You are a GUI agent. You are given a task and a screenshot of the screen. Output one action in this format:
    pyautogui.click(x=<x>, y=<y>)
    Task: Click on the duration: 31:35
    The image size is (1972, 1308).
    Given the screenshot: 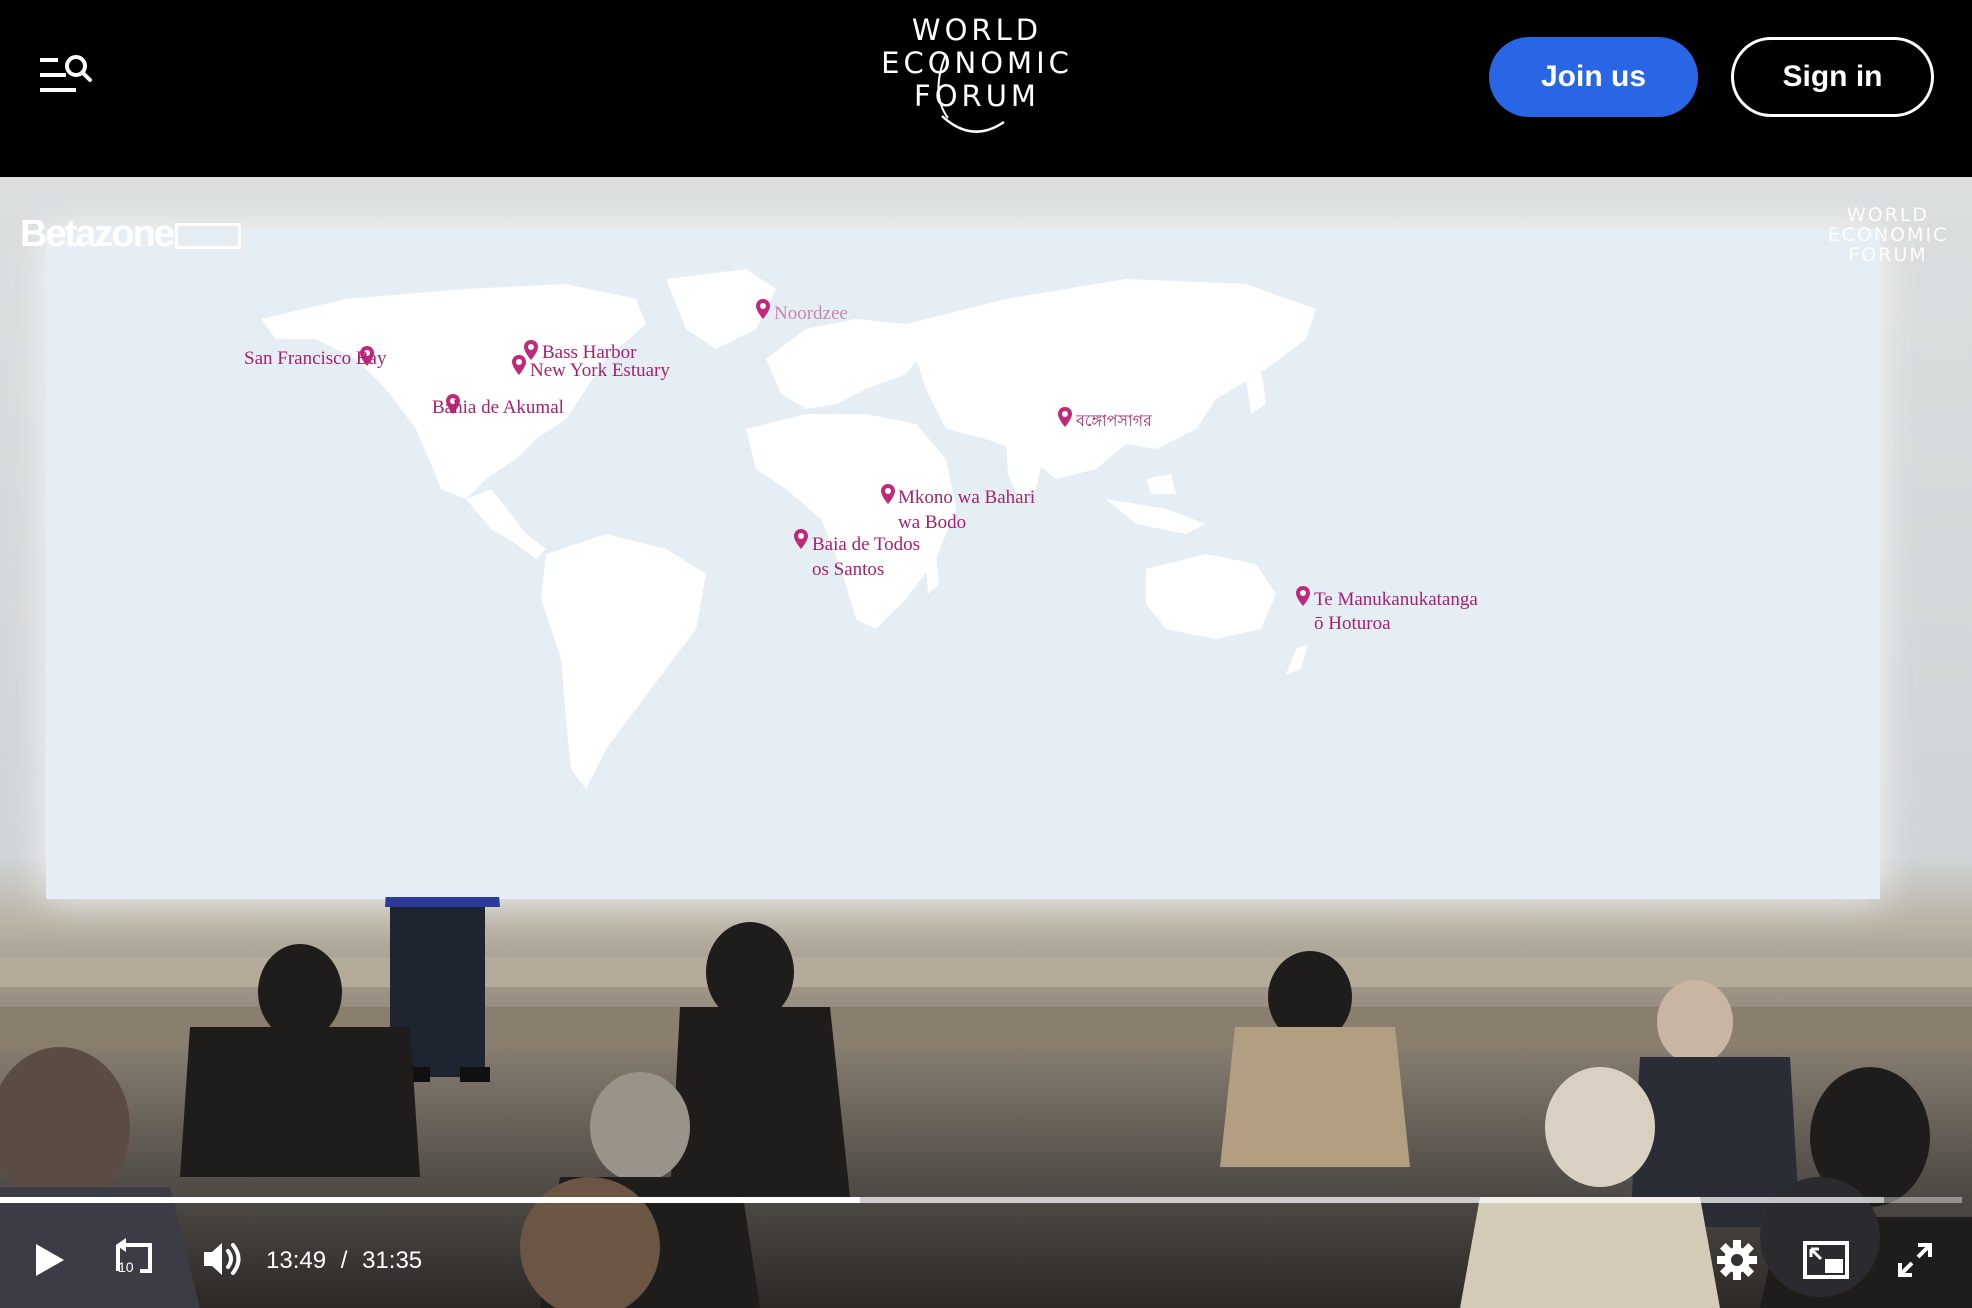 What is the action you would take?
    pyautogui.click(x=392, y=1260)
    